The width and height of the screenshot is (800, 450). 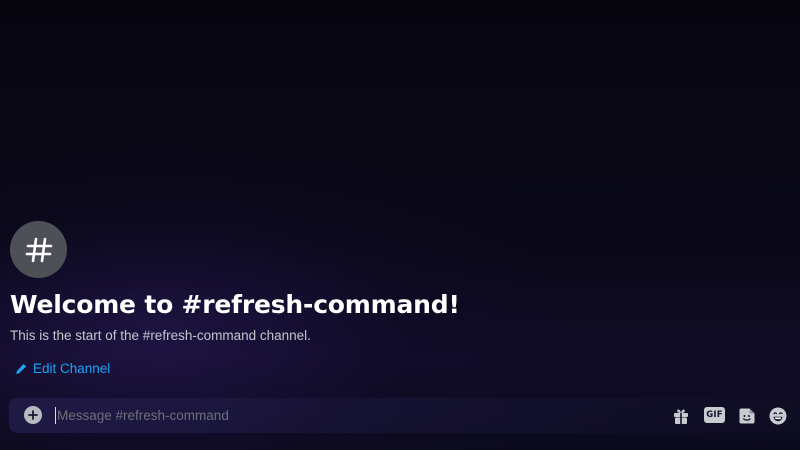 I want to click on sticker-icon, so click(x=747, y=415).